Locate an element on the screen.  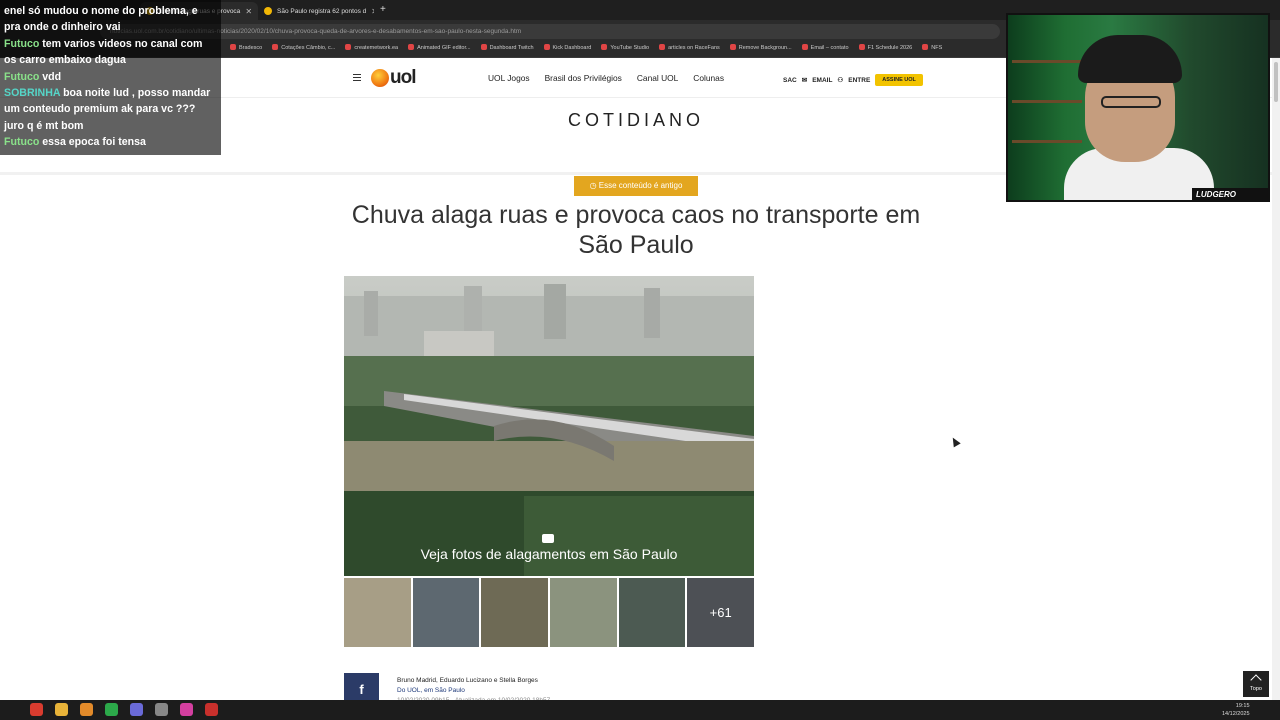
discord-icon is located at coordinates (136, 709).